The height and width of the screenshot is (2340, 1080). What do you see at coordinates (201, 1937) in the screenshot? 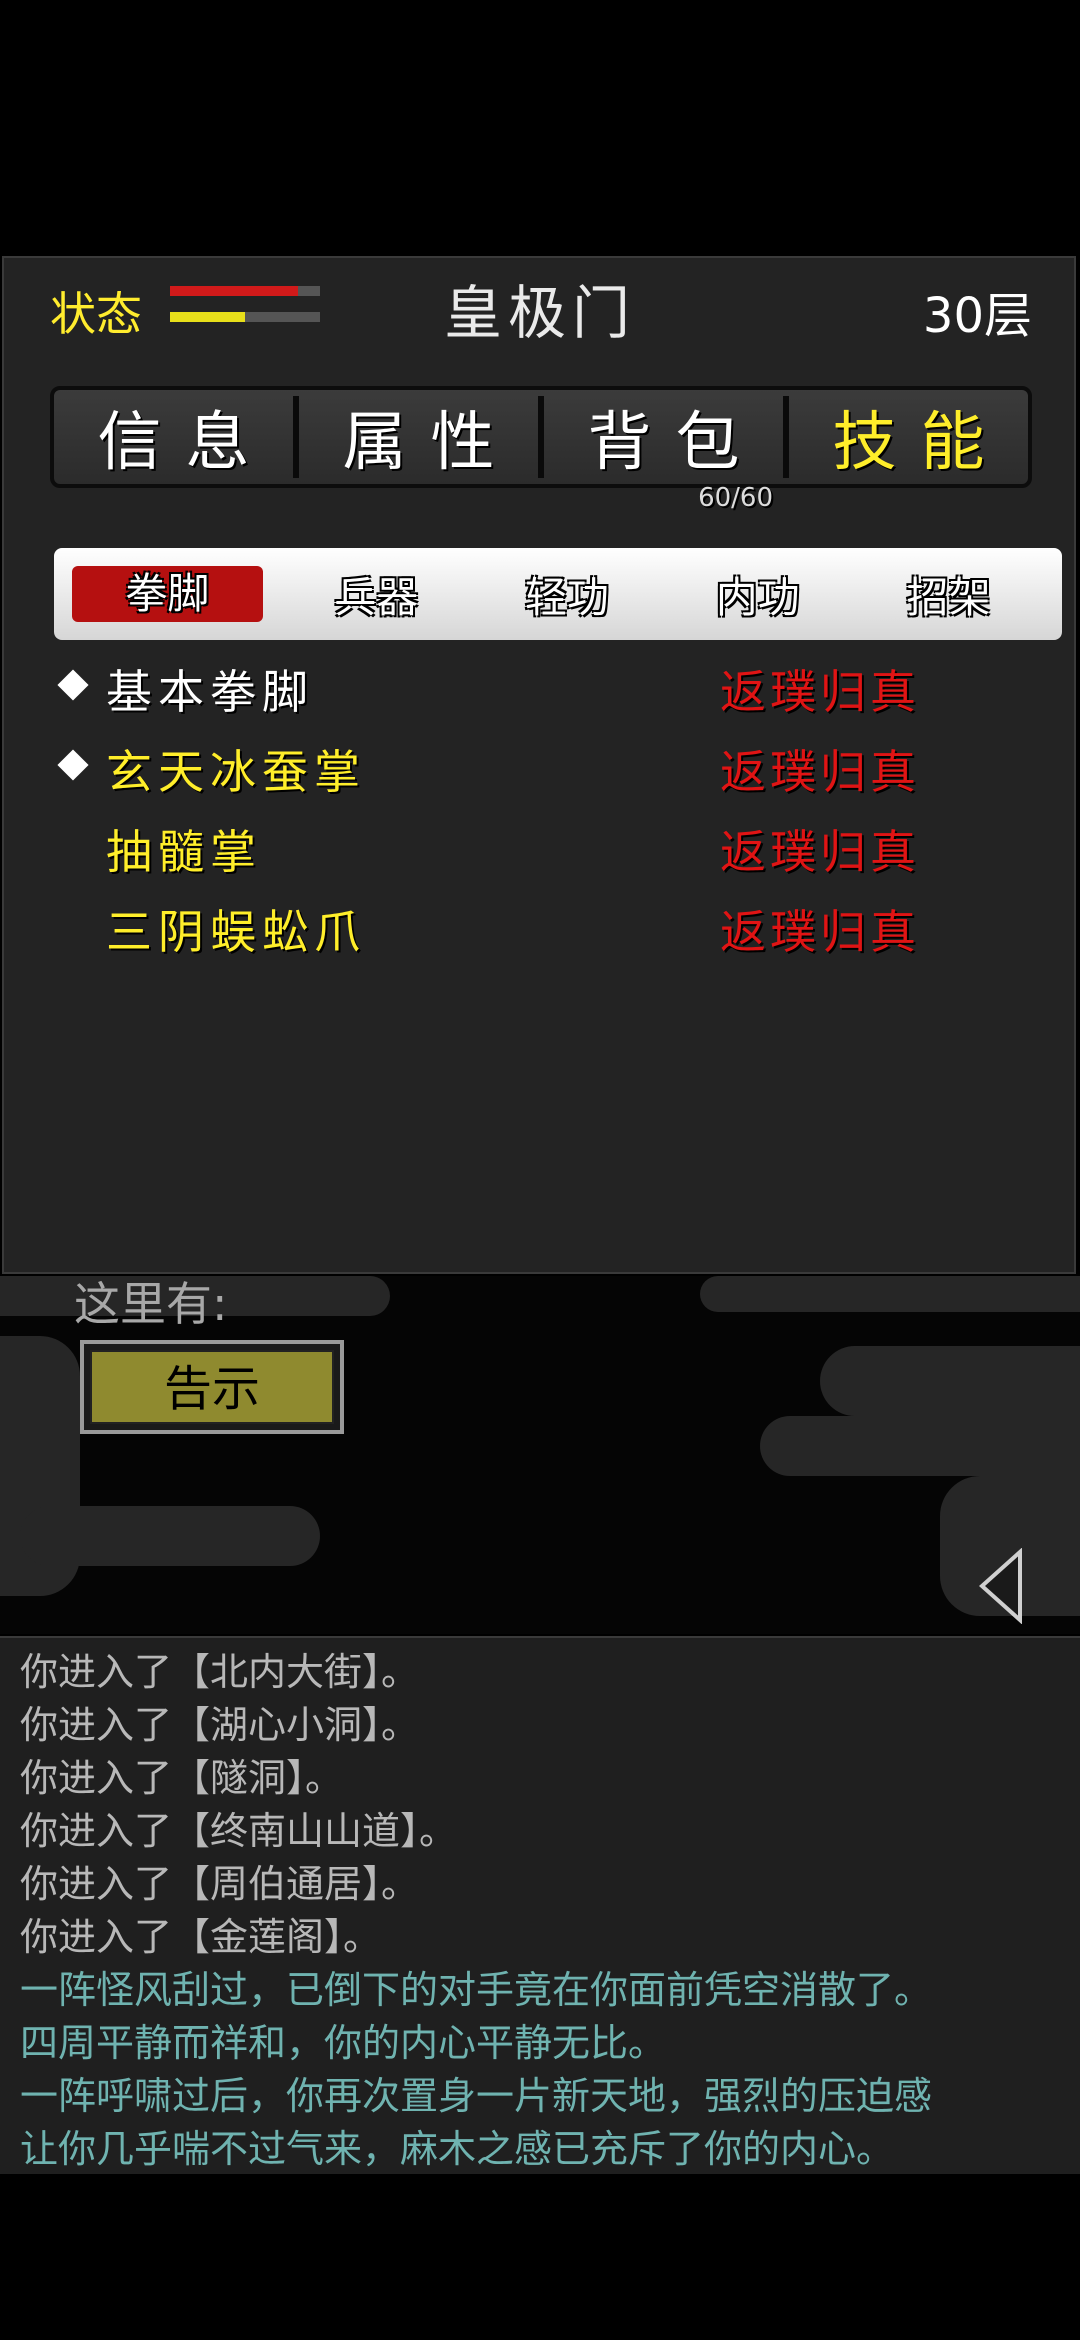
I see `log-line: 你进入了【金莲阁】。` at bounding box center [201, 1937].